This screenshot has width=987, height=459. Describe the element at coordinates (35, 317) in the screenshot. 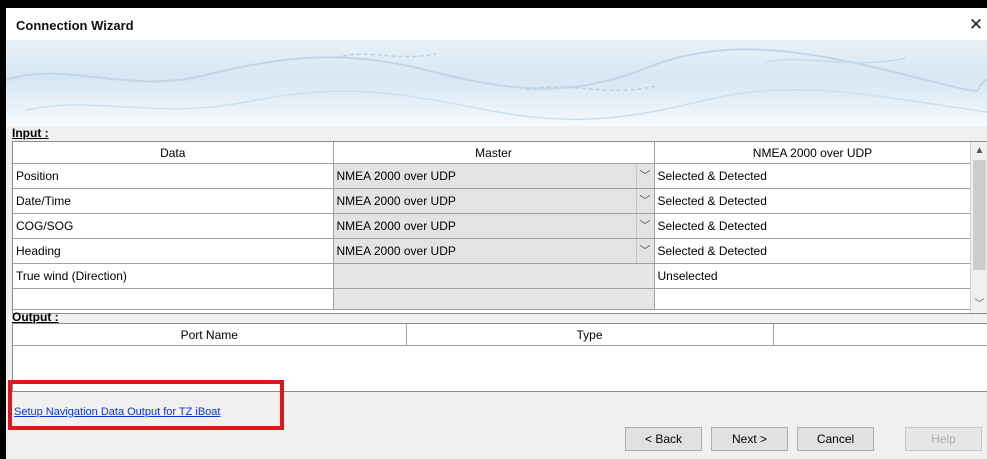

I see `output-section-label: Output :` at that location.